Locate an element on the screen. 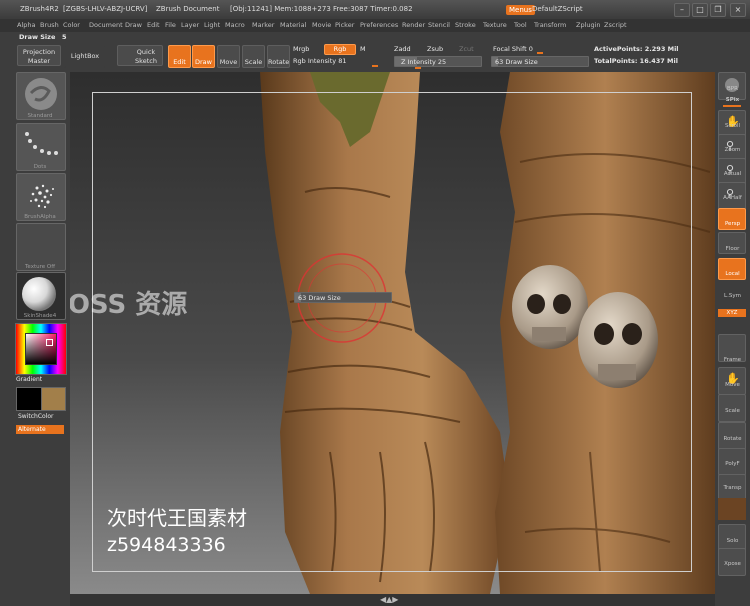  menu-stroke: Stroke is located at coordinates (465, 25).